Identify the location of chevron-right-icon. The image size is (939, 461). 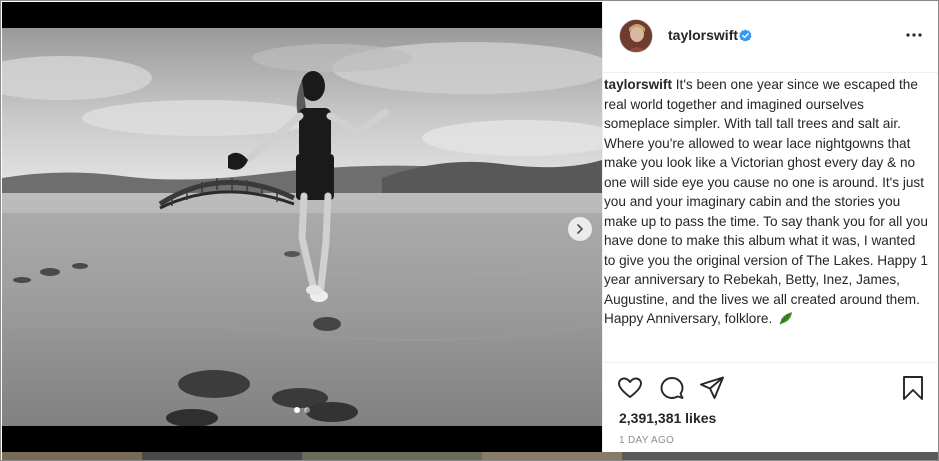
(580, 229).